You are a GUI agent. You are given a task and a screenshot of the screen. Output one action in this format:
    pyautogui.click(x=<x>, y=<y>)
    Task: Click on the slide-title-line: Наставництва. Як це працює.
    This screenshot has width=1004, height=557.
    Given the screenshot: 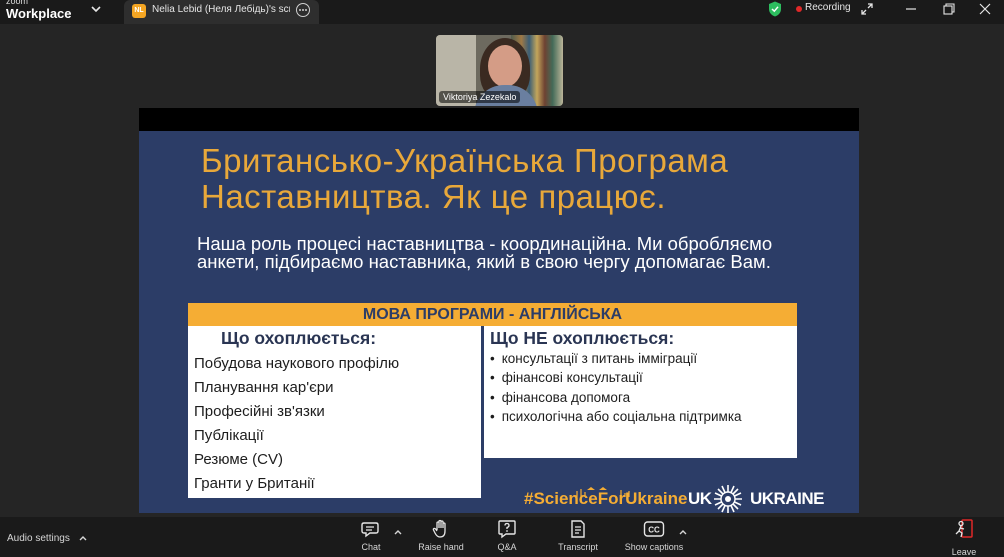 What is the action you would take?
    pyautogui.click(x=434, y=196)
    